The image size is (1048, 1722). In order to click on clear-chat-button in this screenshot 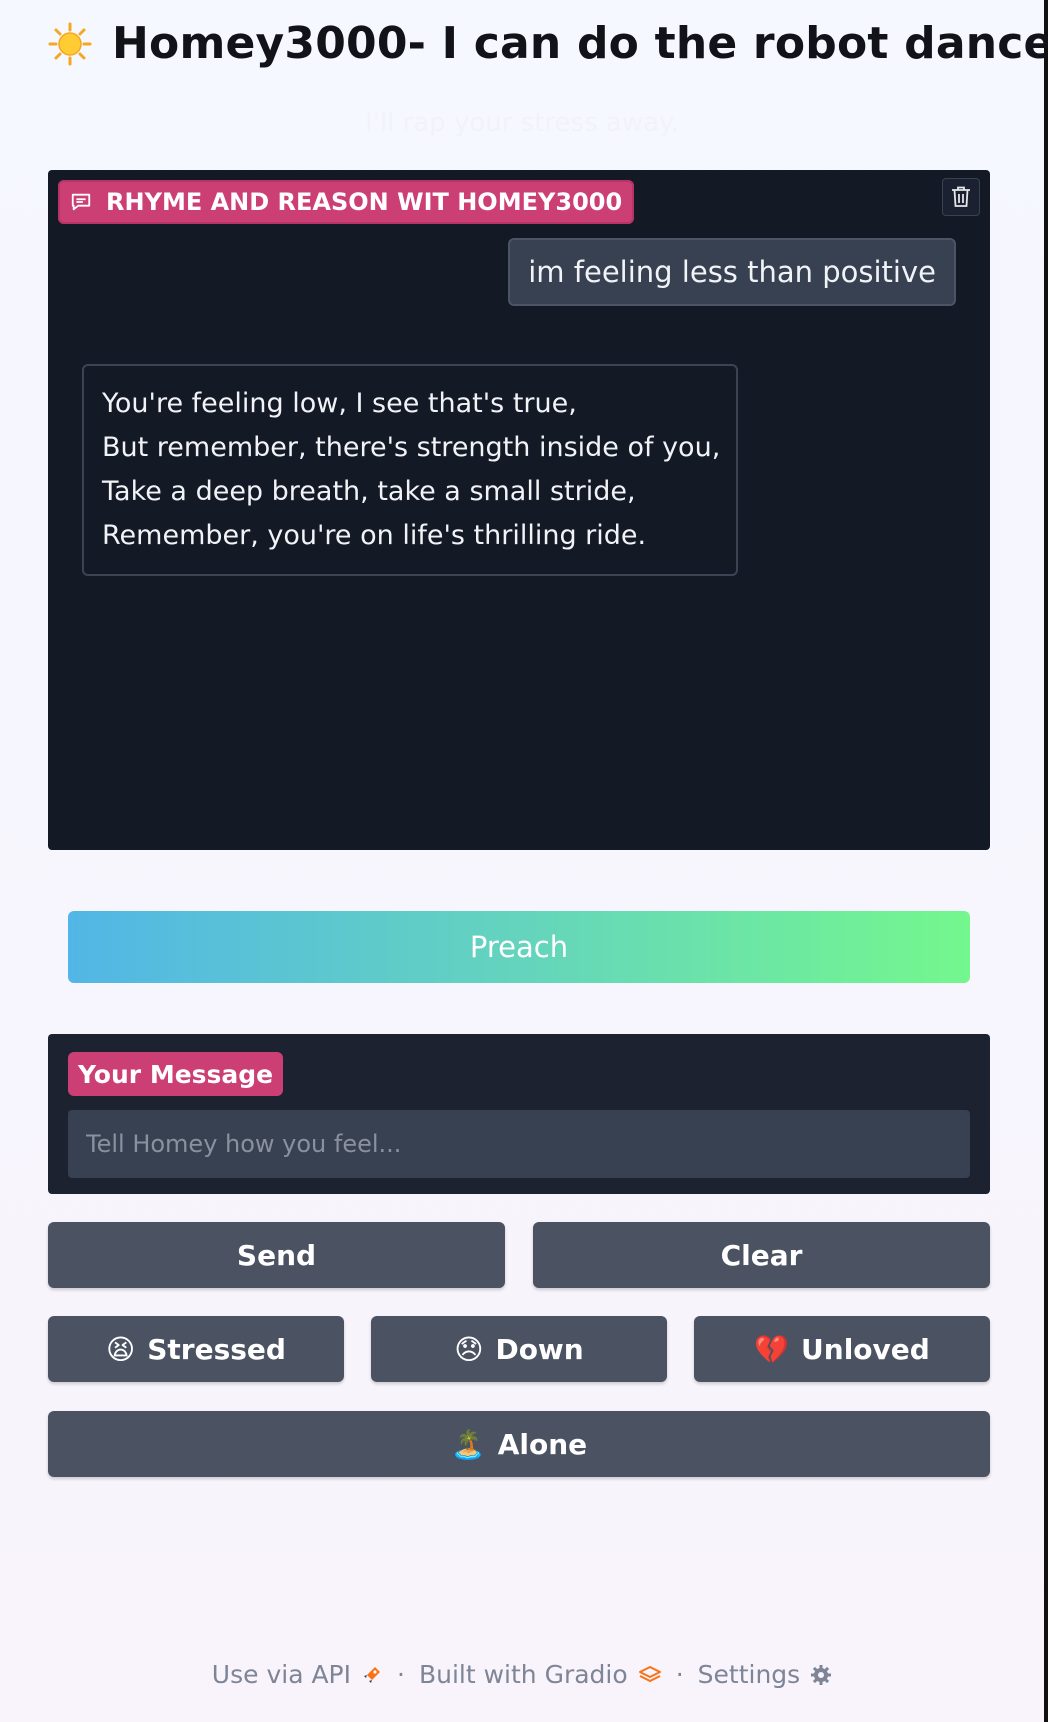, I will do `click(961, 197)`.